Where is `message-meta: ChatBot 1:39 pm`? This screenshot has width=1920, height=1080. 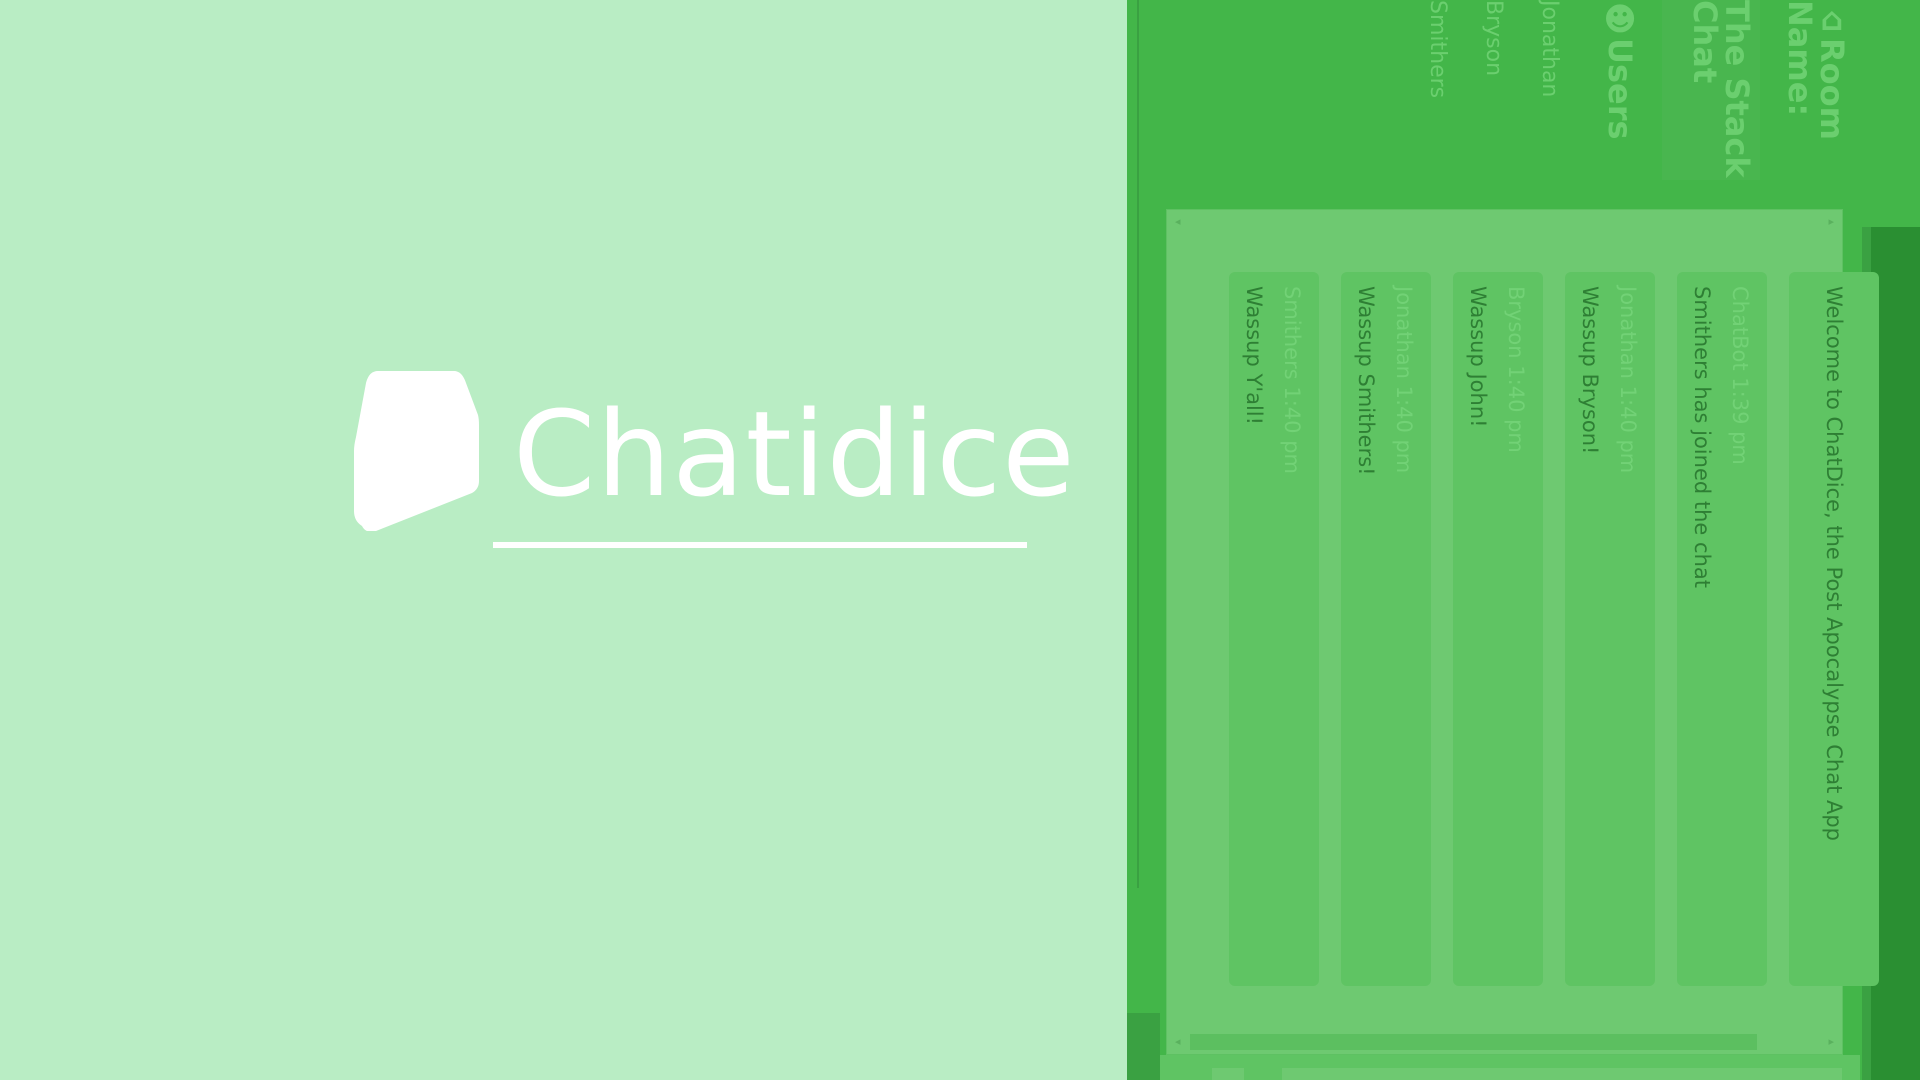
message-meta: ChatBot 1:39 pm is located at coordinates (1740, 375).